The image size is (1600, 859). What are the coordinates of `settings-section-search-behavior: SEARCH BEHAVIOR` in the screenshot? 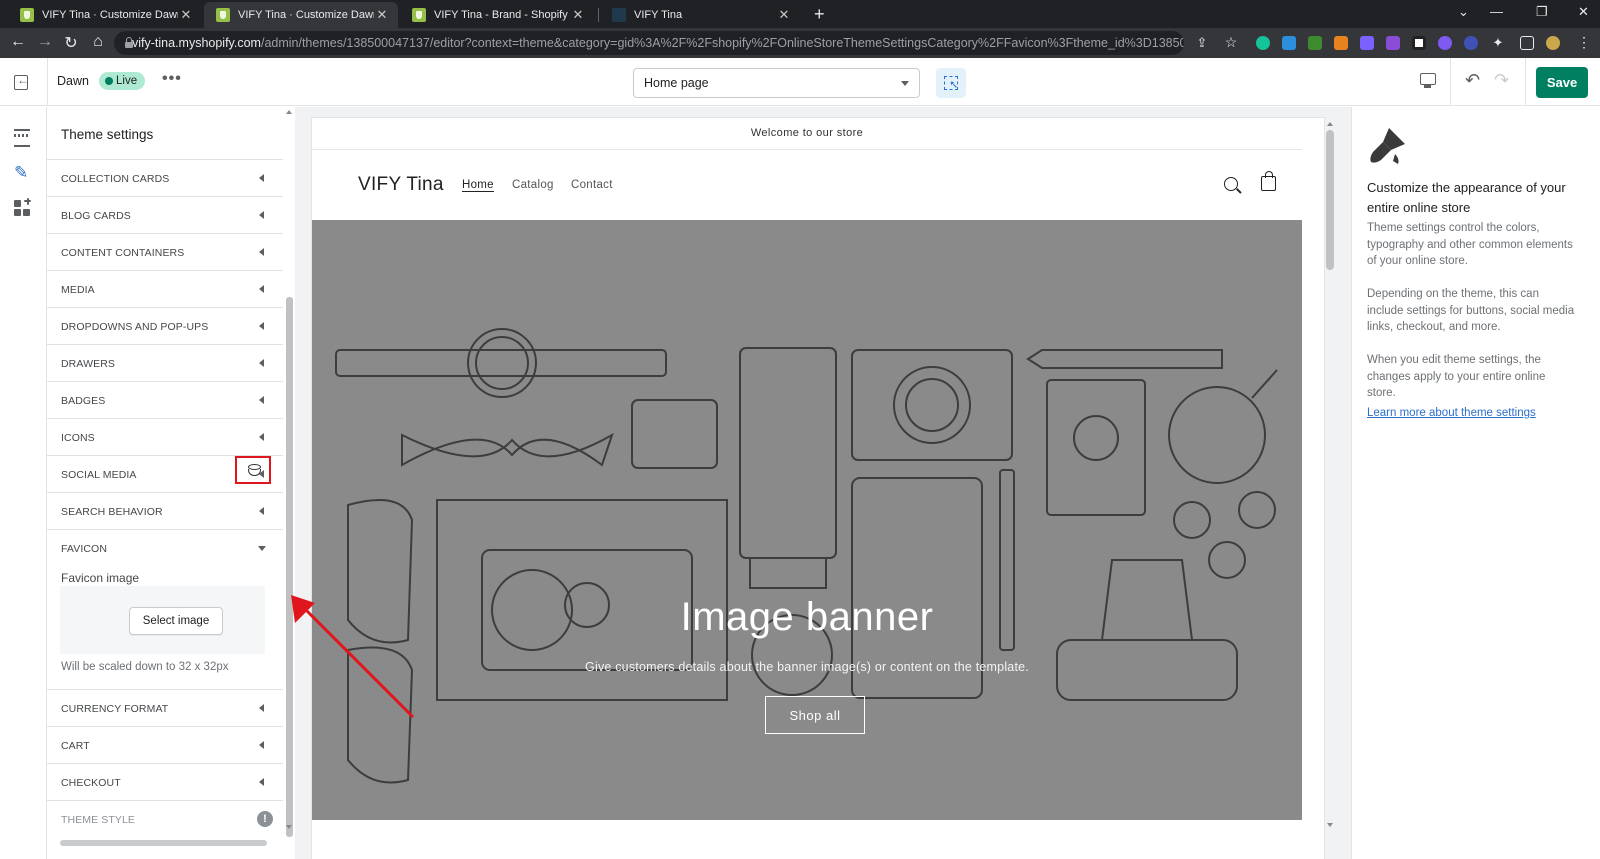 It's located at (165, 510).